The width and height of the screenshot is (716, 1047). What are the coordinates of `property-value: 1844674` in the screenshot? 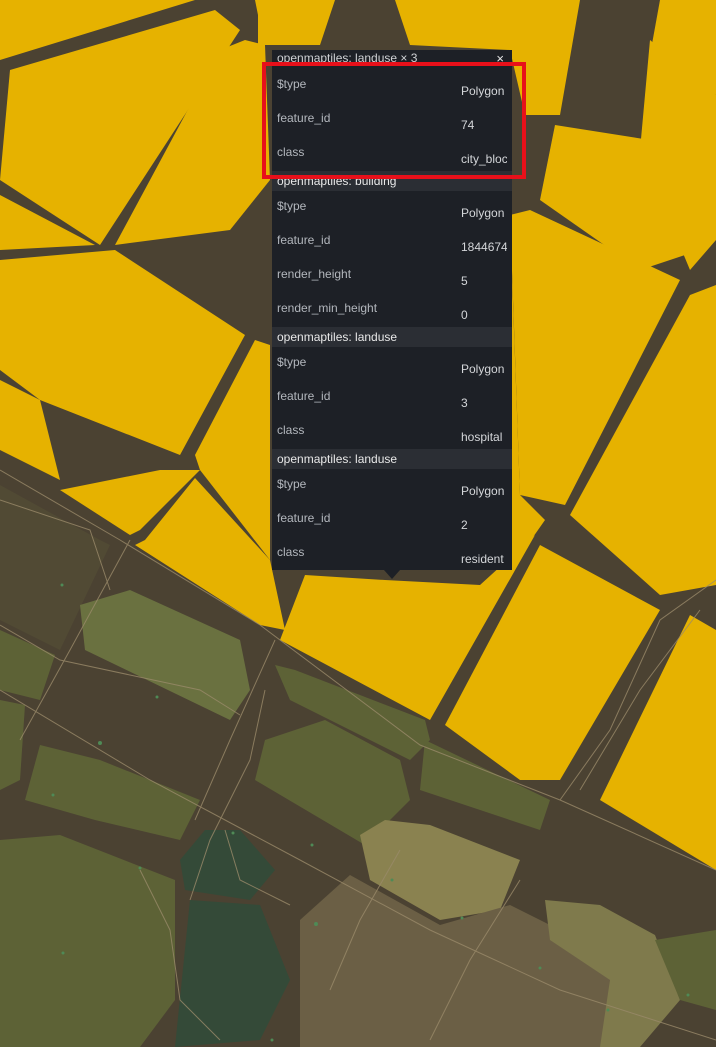 It's located at (484, 247).